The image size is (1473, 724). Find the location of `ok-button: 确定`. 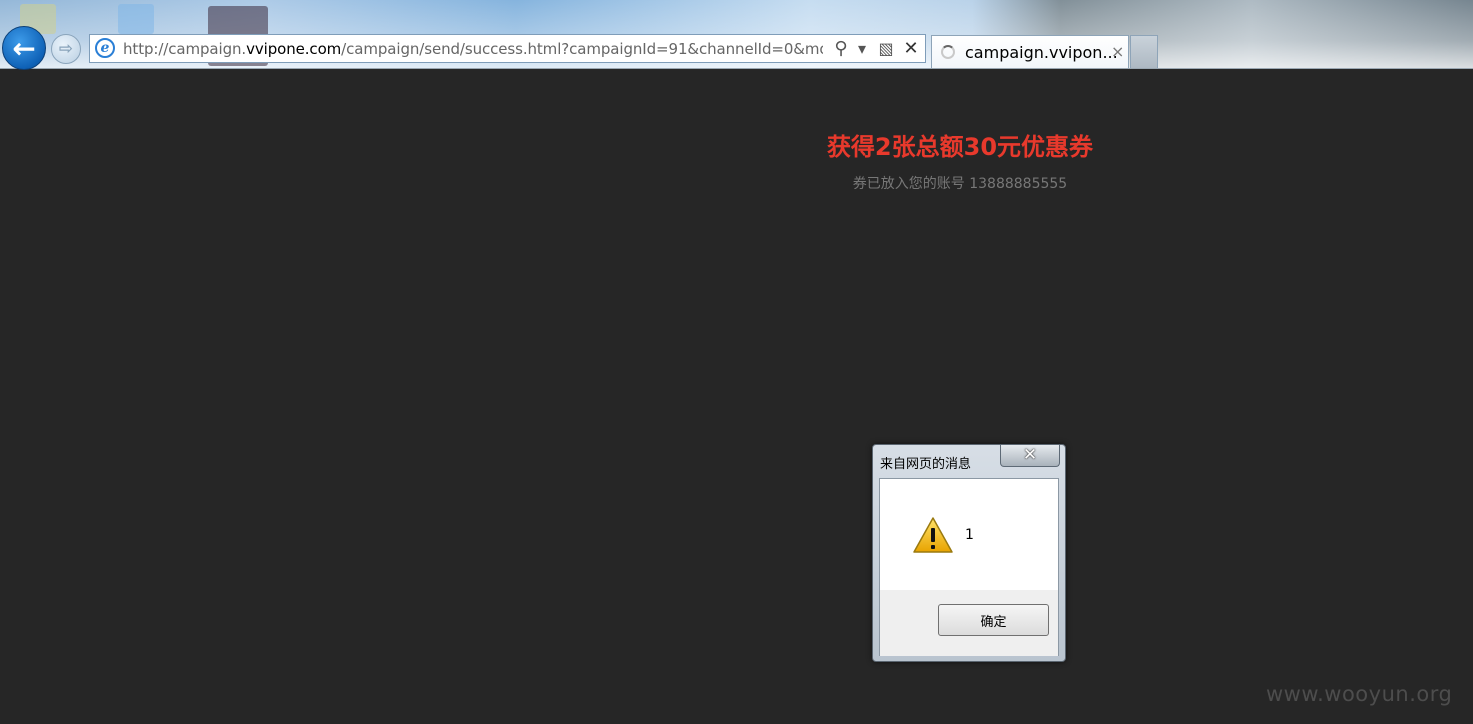

ok-button: 确定 is located at coordinates (993, 620).